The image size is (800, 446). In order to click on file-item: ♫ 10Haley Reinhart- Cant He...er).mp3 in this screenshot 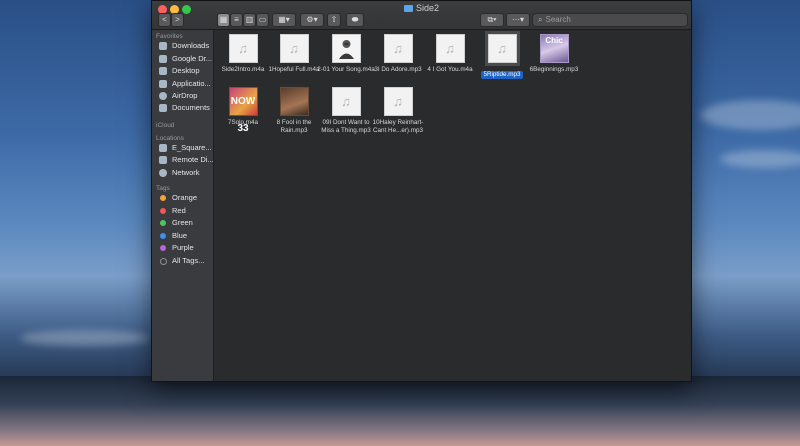, I will do `click(398, 111)`.